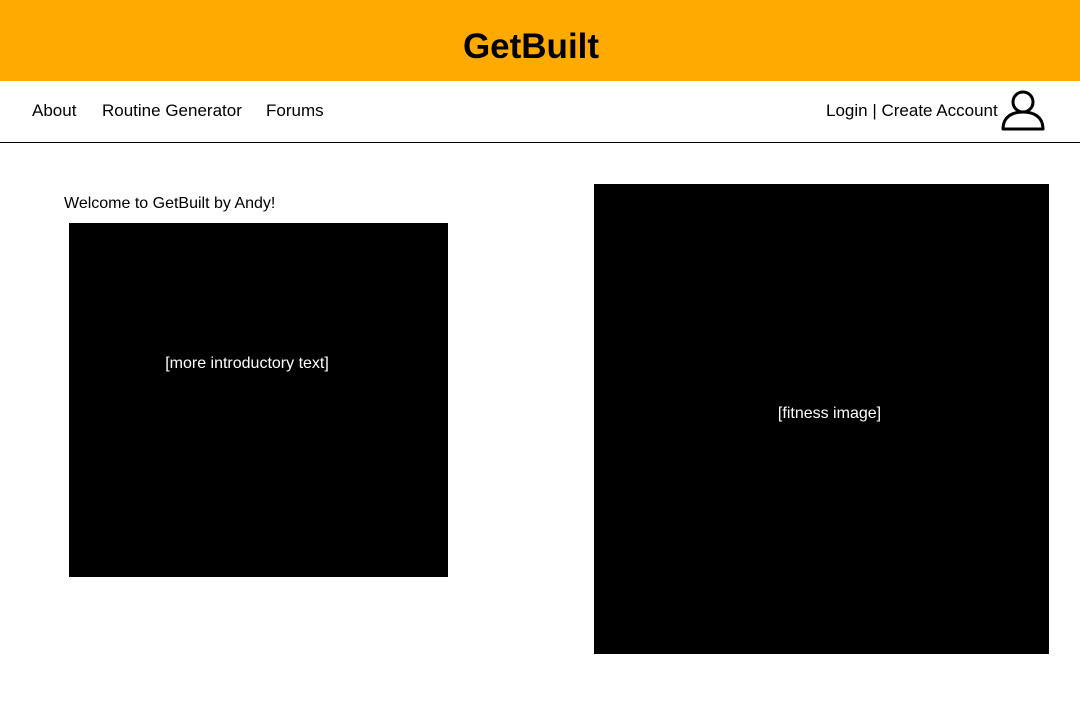 The image size is (1080, 720). What do you see at coordinates (170, 203) in the screenshot?
I see `welcome-text: Welcome to GetBuilt by Andy!` at bounding box center [170, 203].